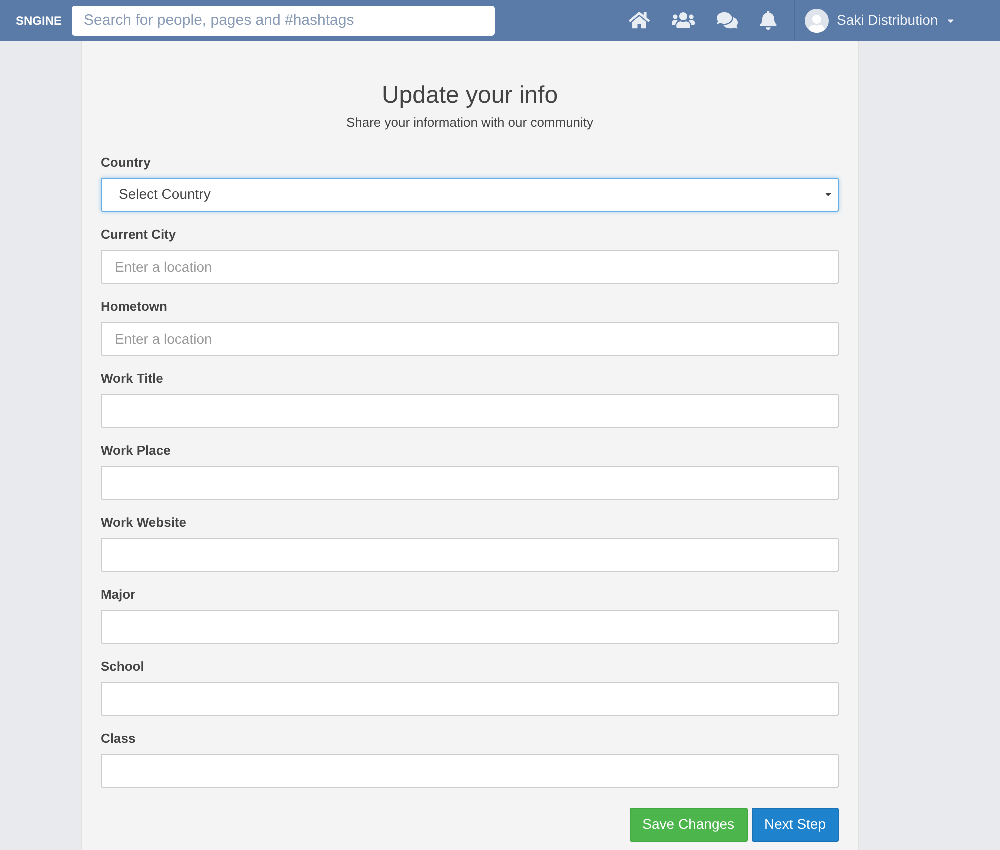 The image size is (1000, 850). What do you see at coordinates (144, 522) in the screenshot?
I see `field-label: Work Website` at bounding box center [144, 522].